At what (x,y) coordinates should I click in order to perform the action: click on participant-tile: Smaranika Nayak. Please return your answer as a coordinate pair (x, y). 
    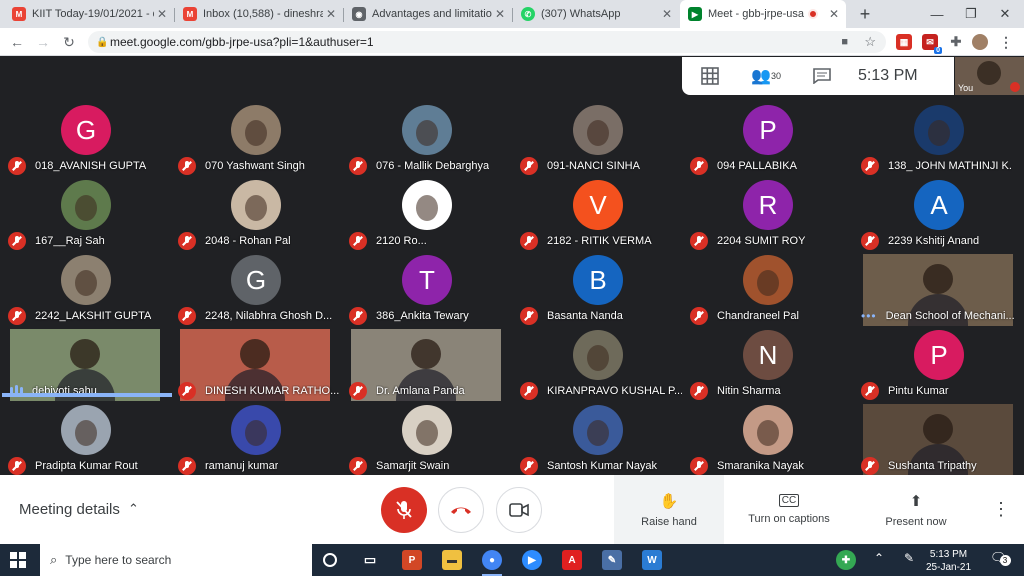
    Looking at the image, I should click on (767, 438).